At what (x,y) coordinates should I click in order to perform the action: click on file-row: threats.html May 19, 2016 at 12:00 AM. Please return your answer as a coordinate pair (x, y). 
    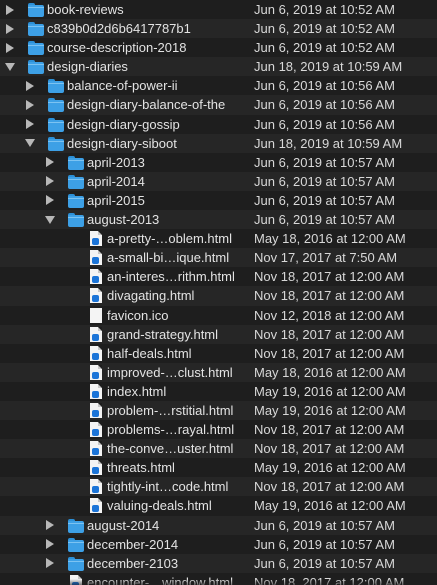
    Looking at the image, I should click on (218, 467).